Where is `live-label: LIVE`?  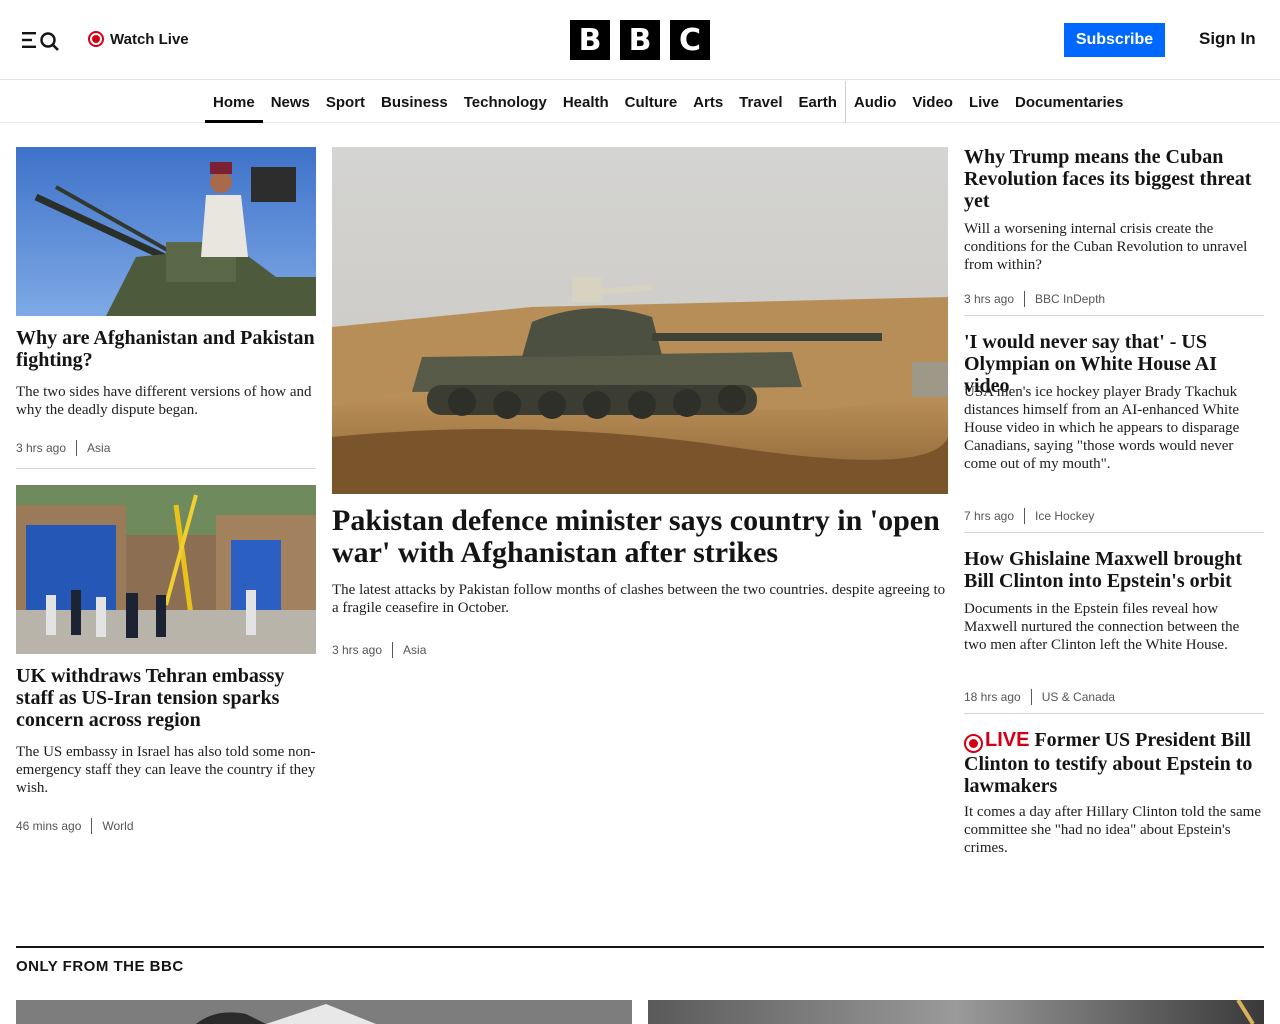 live-label: LIVE is located at coordinates (1007, 740).